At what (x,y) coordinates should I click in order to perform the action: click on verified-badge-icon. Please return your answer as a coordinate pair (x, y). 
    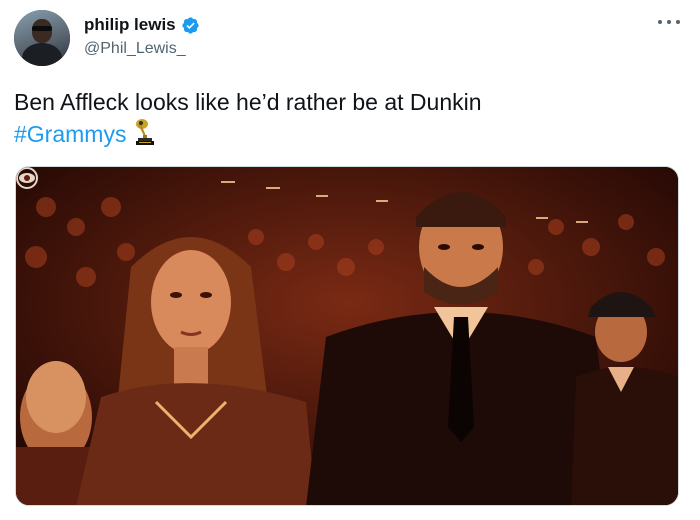
    Looking at the image, I should click on (190, 25).